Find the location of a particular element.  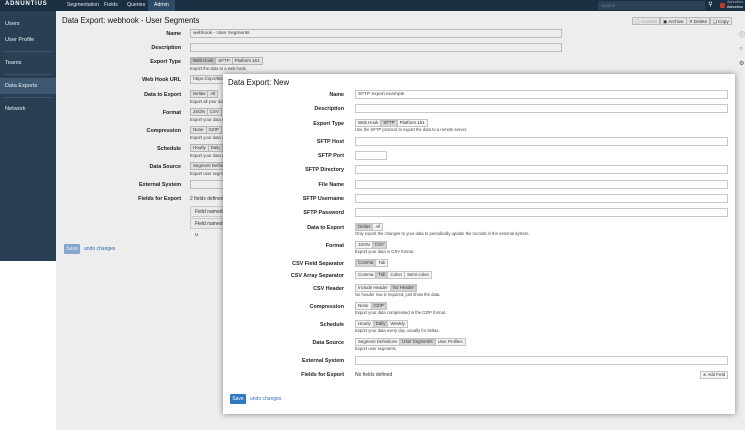

sidebar-item-users: Users is located at coordinates (28, 24).